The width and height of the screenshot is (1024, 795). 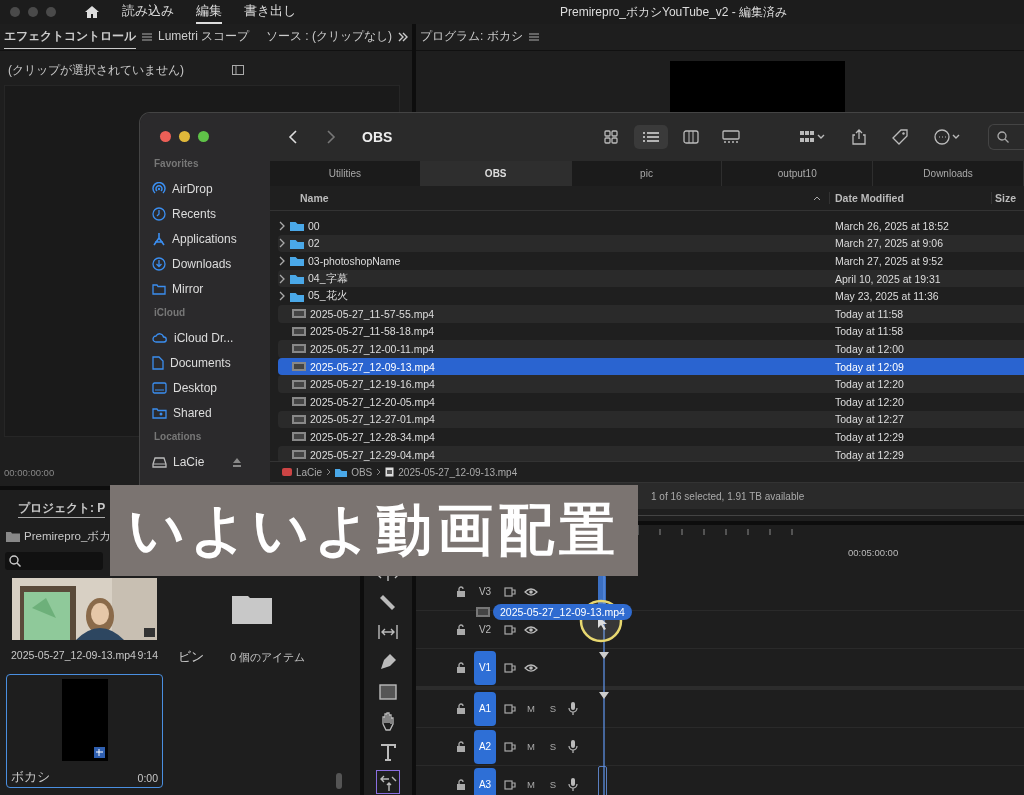 What do you see at coordinates (485, 746) in the screenshot?
I see `track-target-toggle: A2` at bounding box center [485, 746].